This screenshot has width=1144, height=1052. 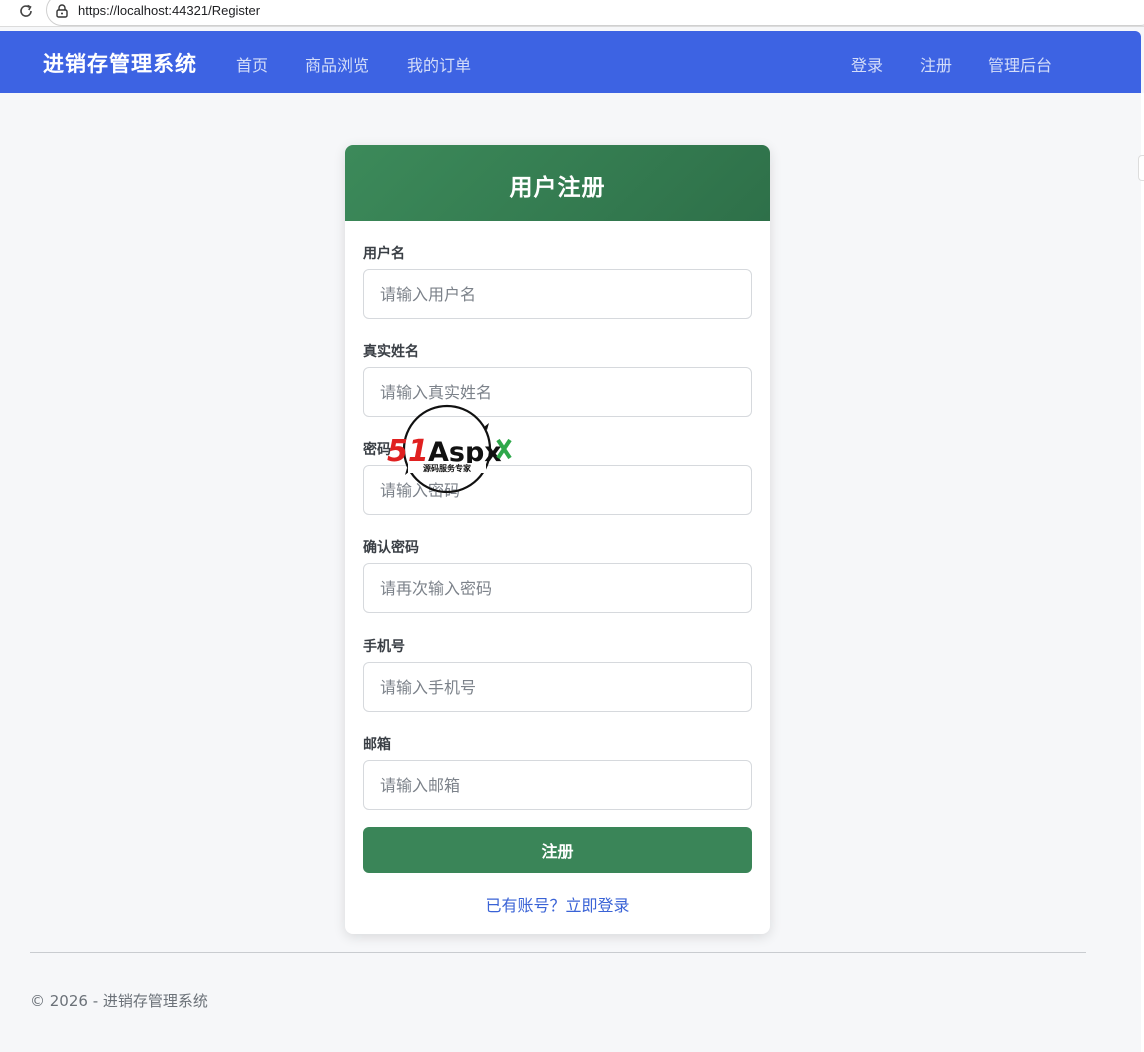 What do you see at coordinates (447, 468) in the screenshot?
I see `watermark-tagline: 源码服务专家` at bounding box center [447, 468].